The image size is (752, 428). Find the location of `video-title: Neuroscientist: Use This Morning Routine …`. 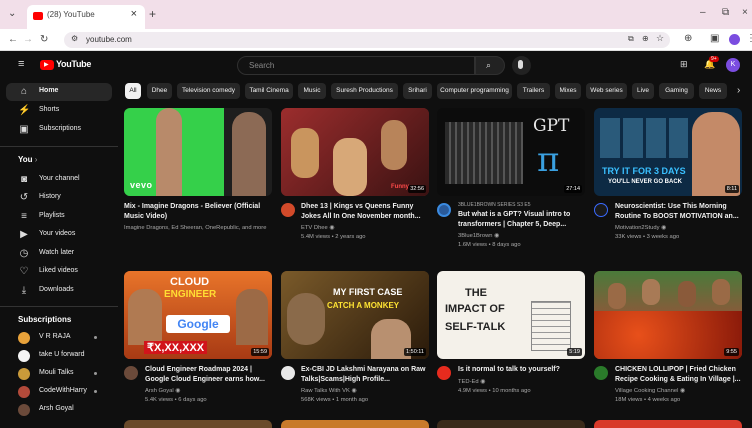

video-title: Neuroscientist: Use This Morning Routine … is located at coordinates (680, 212).